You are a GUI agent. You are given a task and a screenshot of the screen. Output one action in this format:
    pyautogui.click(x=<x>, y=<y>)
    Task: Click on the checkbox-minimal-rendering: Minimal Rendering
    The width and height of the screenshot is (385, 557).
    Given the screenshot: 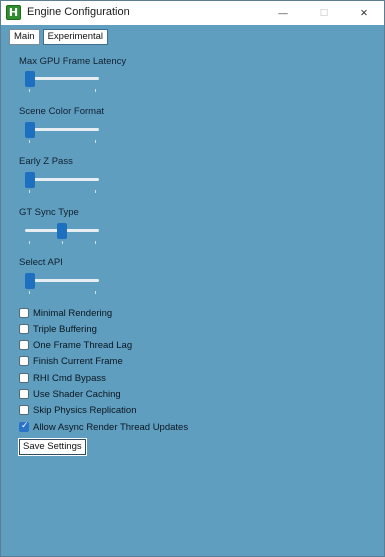 What is the action you would take?
    pyautogui.click(x=65, y=313)
    